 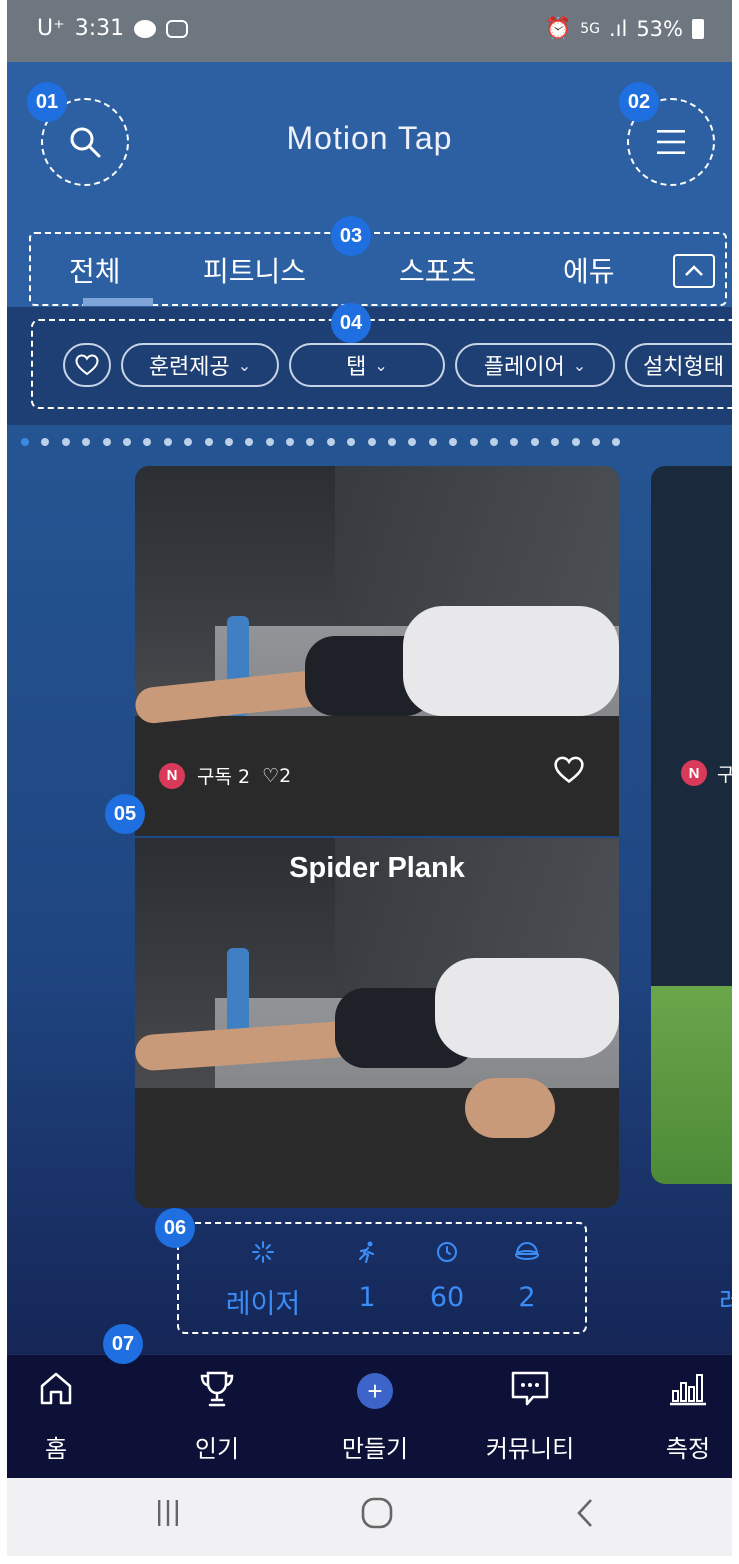 What do you see at coordinates (175, 1228) in the screenshot?
I see `badge-stats: 06` at bounding box center [175, 1228].